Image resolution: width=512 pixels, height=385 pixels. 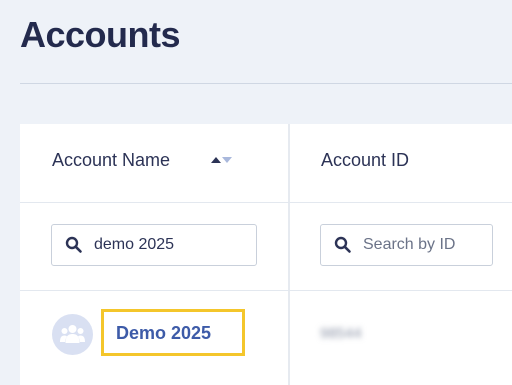 I want to click on page-title: Accounts, so click(x=100, y=34).